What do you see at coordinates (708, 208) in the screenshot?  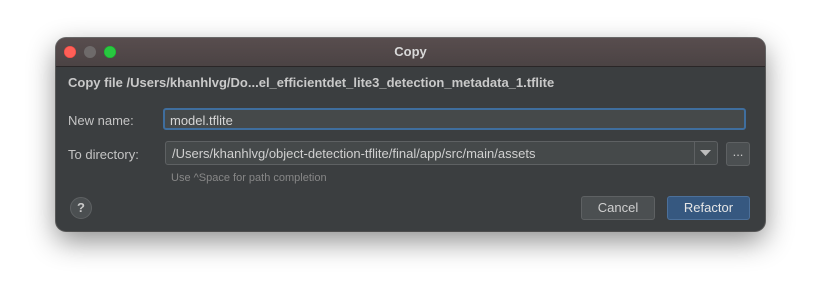 I see `refactor-button: Refactor` at bounding box center [708, 208].